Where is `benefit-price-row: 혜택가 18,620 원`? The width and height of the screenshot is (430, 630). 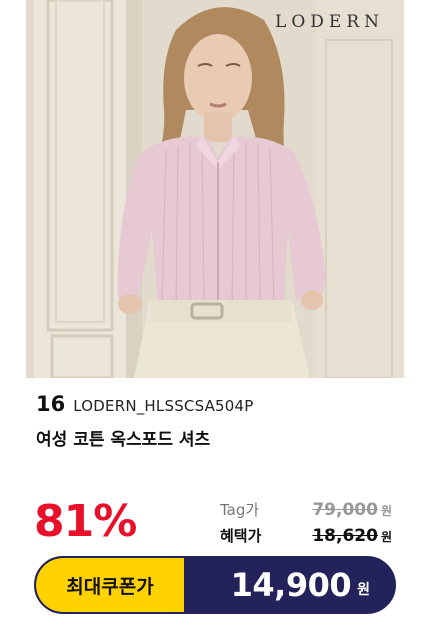
benefit-price-row: 혜택가 18,620 원 is located at coordinates (306, 538).